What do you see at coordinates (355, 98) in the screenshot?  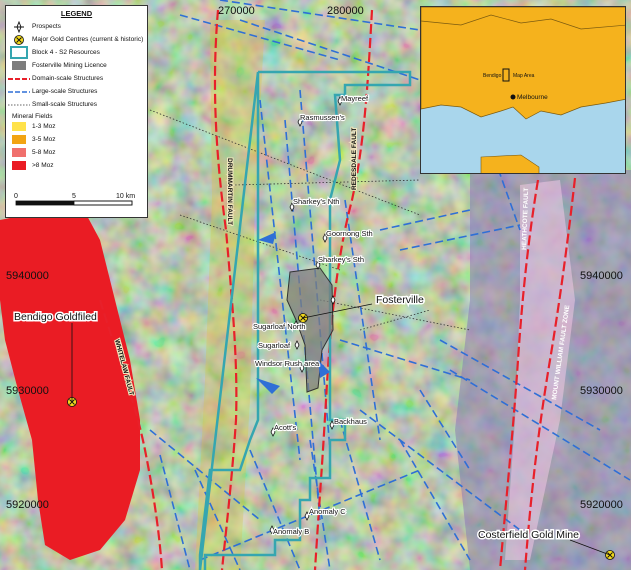 I see `prospect-label-mayreef: Mayreef` at bounding box center [355, 98].